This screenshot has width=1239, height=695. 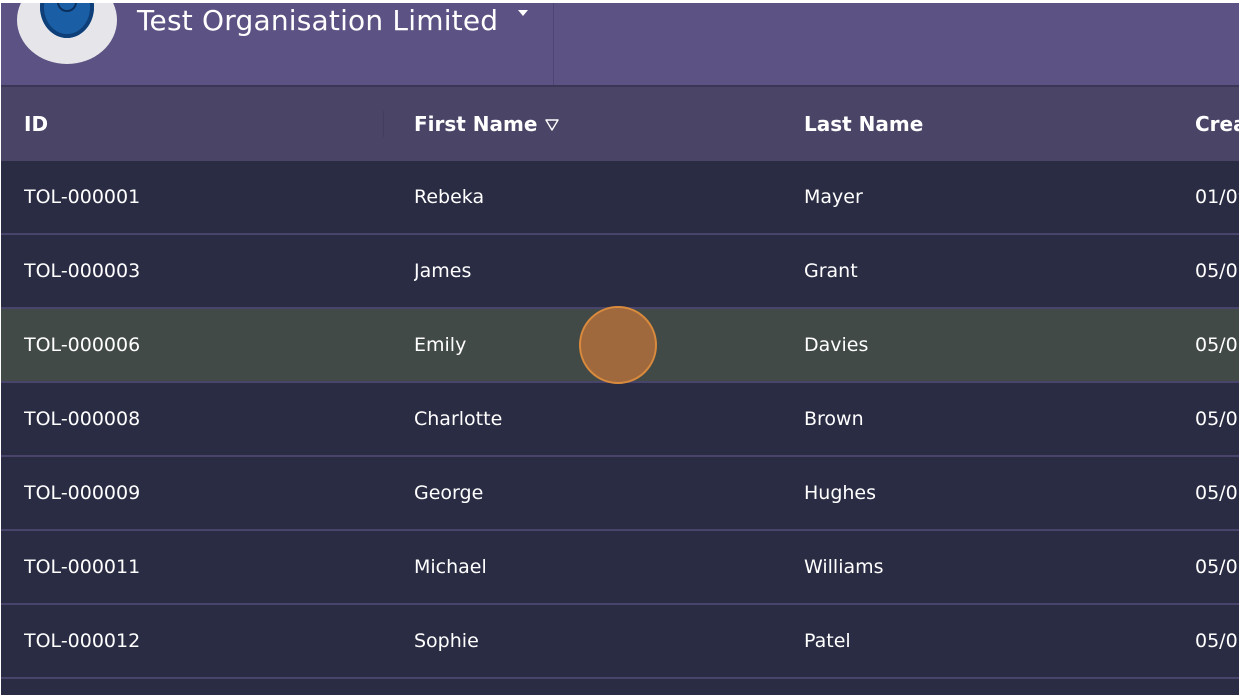 I want to click on column-header-first-name-label: First Name, so click(x=476, y=124).